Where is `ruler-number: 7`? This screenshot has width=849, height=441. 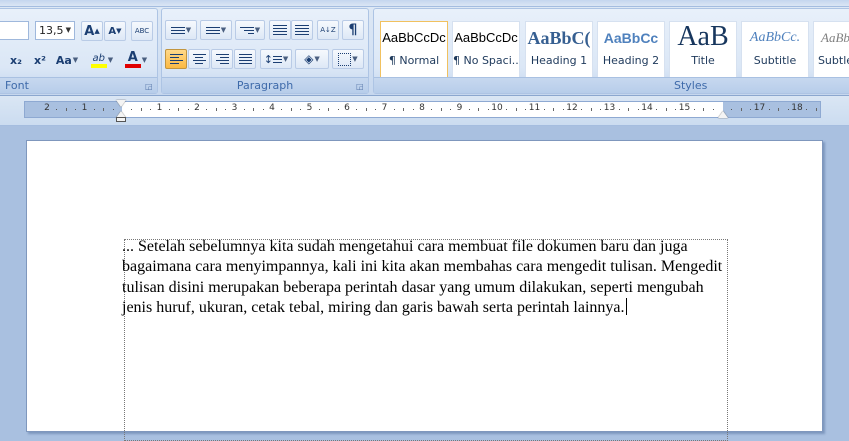 ruler-number: 7 is located at coordinates (384, 108).